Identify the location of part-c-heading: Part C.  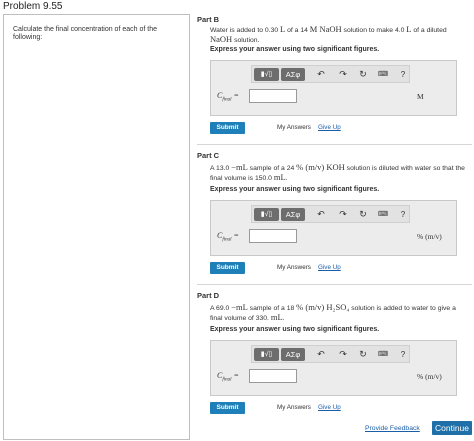
(208, 155).